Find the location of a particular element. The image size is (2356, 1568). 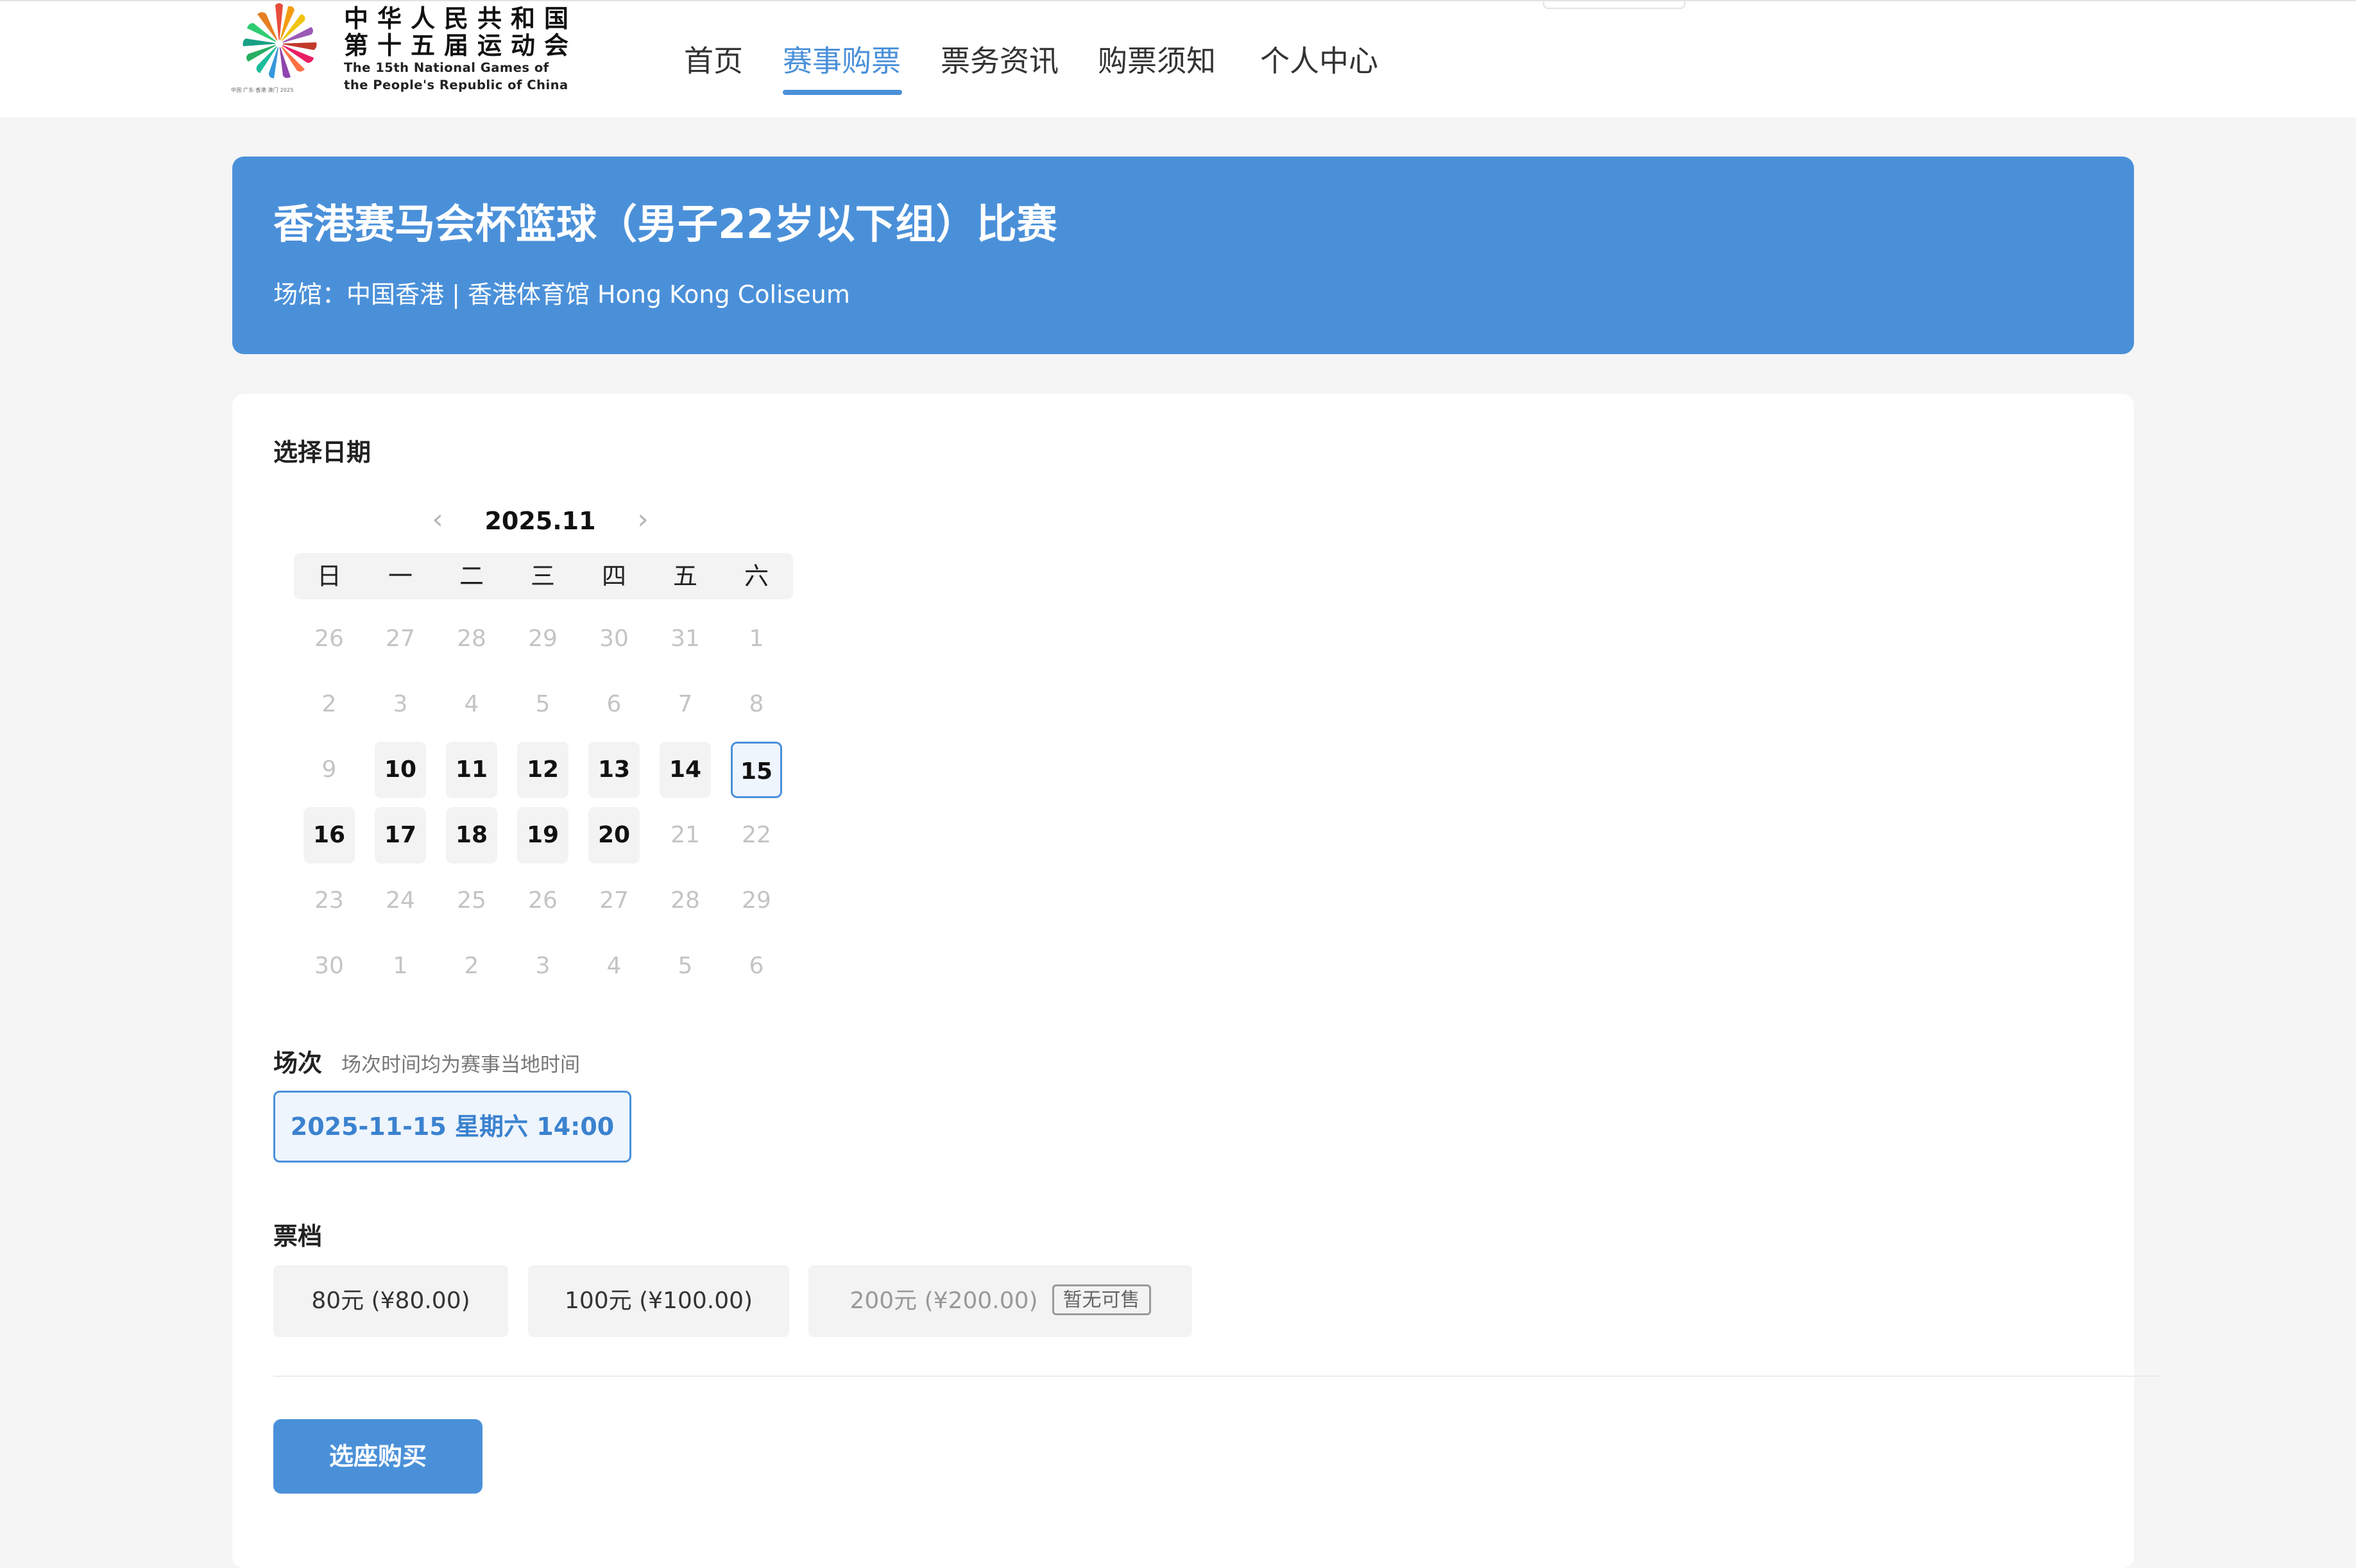

swirl-emblem-icon is located at coordinates (280, 40).